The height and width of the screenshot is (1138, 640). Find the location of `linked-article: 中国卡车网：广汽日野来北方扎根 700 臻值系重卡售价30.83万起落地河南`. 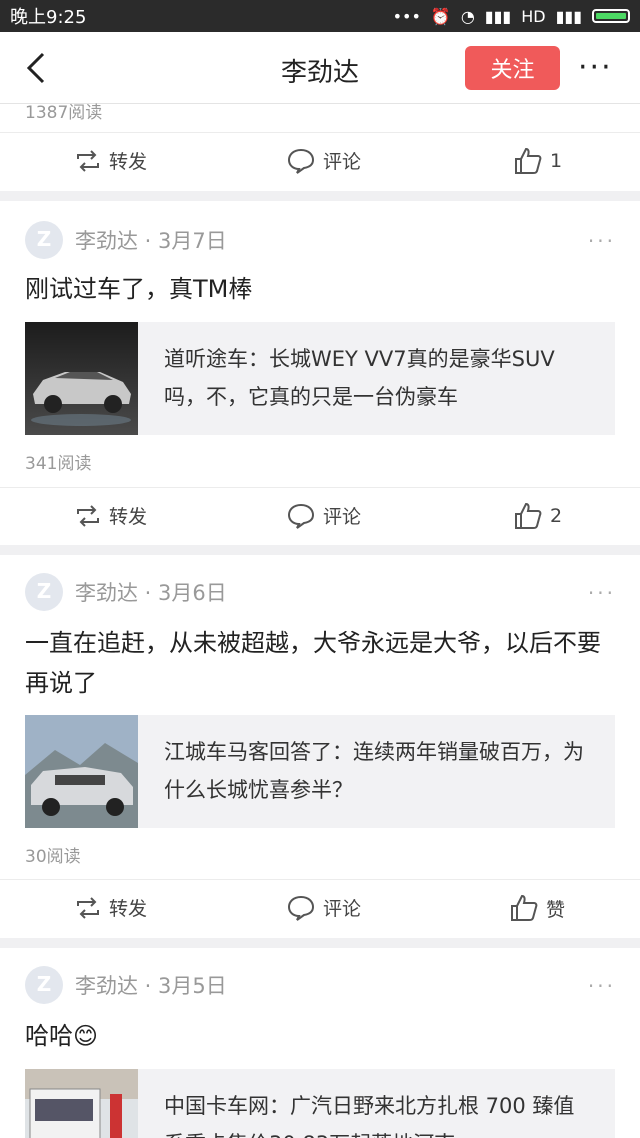

linked-article: 中国卡车网：广汽日野来北方扎根 700 臻值系重卡售价30.83万起落地河南 is located at coordinates (320, 1103).